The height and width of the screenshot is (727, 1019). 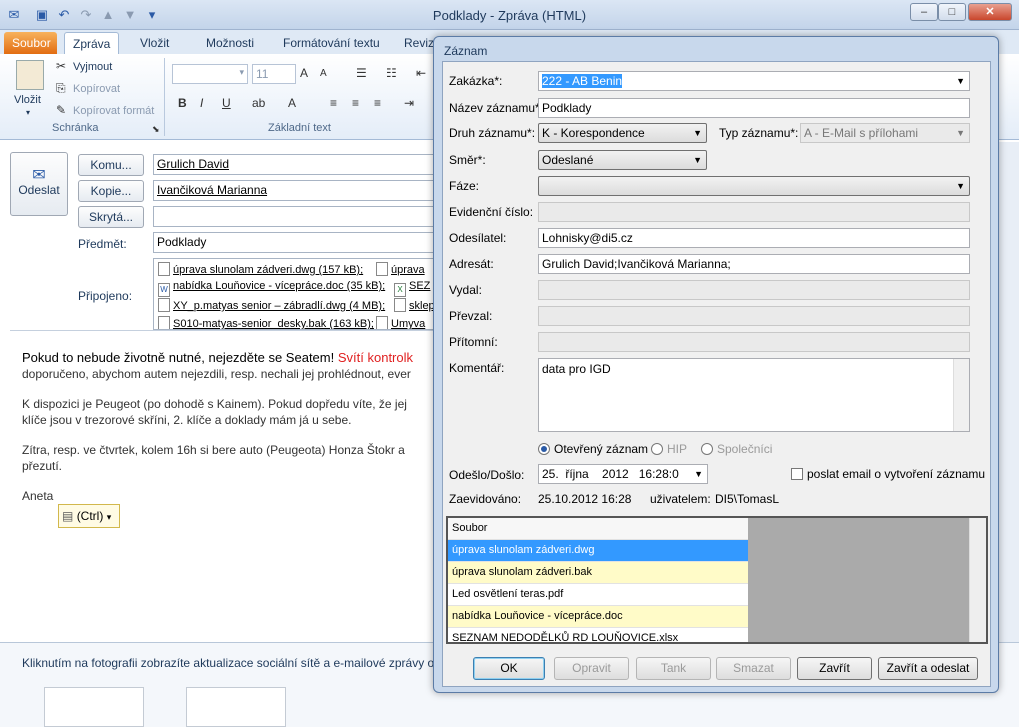 I want to click on bcc-field, so click(x=298, y=216).